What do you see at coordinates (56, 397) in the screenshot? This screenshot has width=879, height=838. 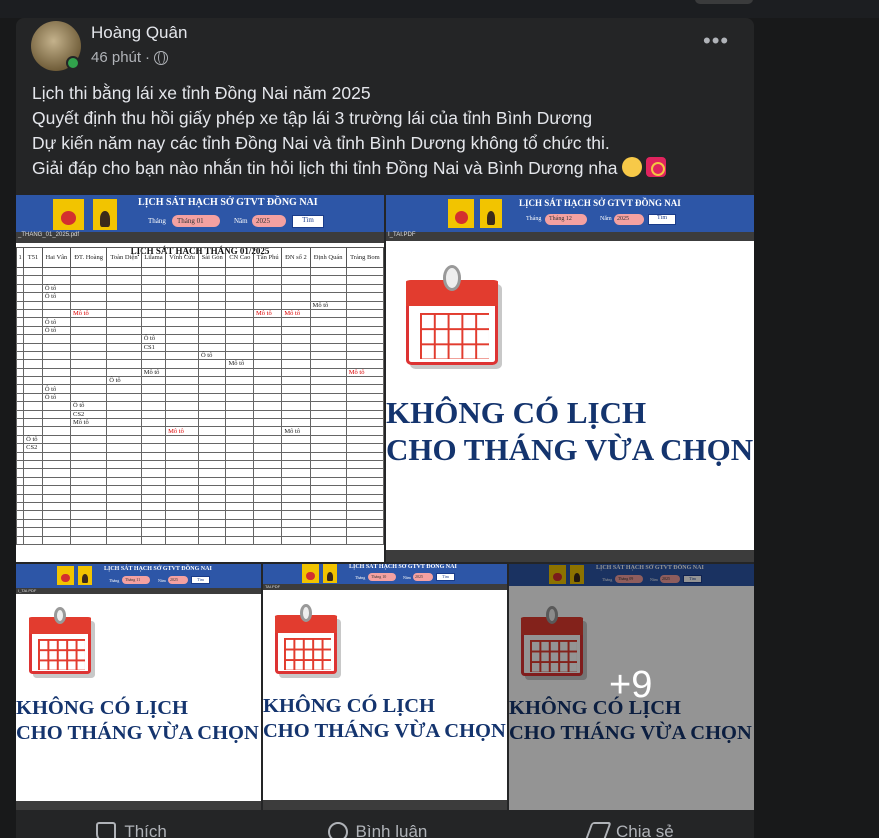 I see `schedule-cell: Ô tô` at bounding box center [56, 397].